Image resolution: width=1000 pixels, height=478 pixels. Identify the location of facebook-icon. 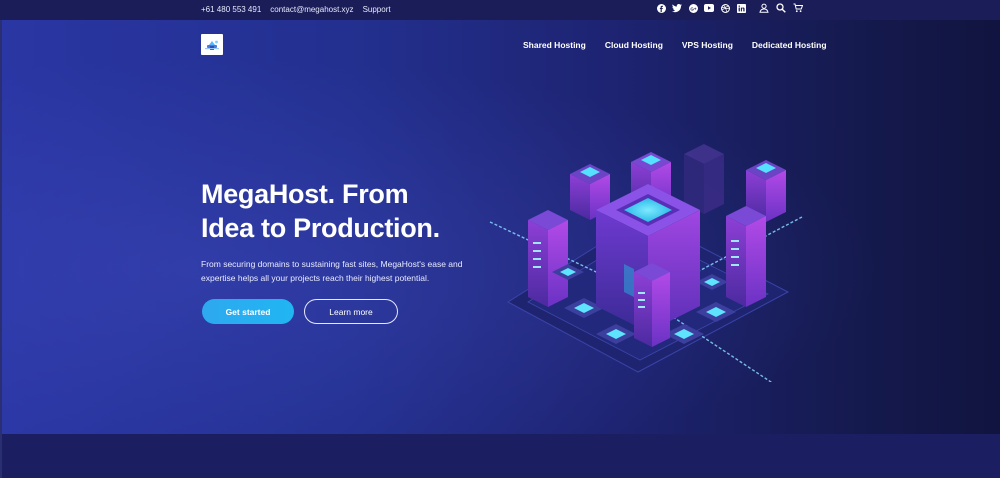
(661, 8).